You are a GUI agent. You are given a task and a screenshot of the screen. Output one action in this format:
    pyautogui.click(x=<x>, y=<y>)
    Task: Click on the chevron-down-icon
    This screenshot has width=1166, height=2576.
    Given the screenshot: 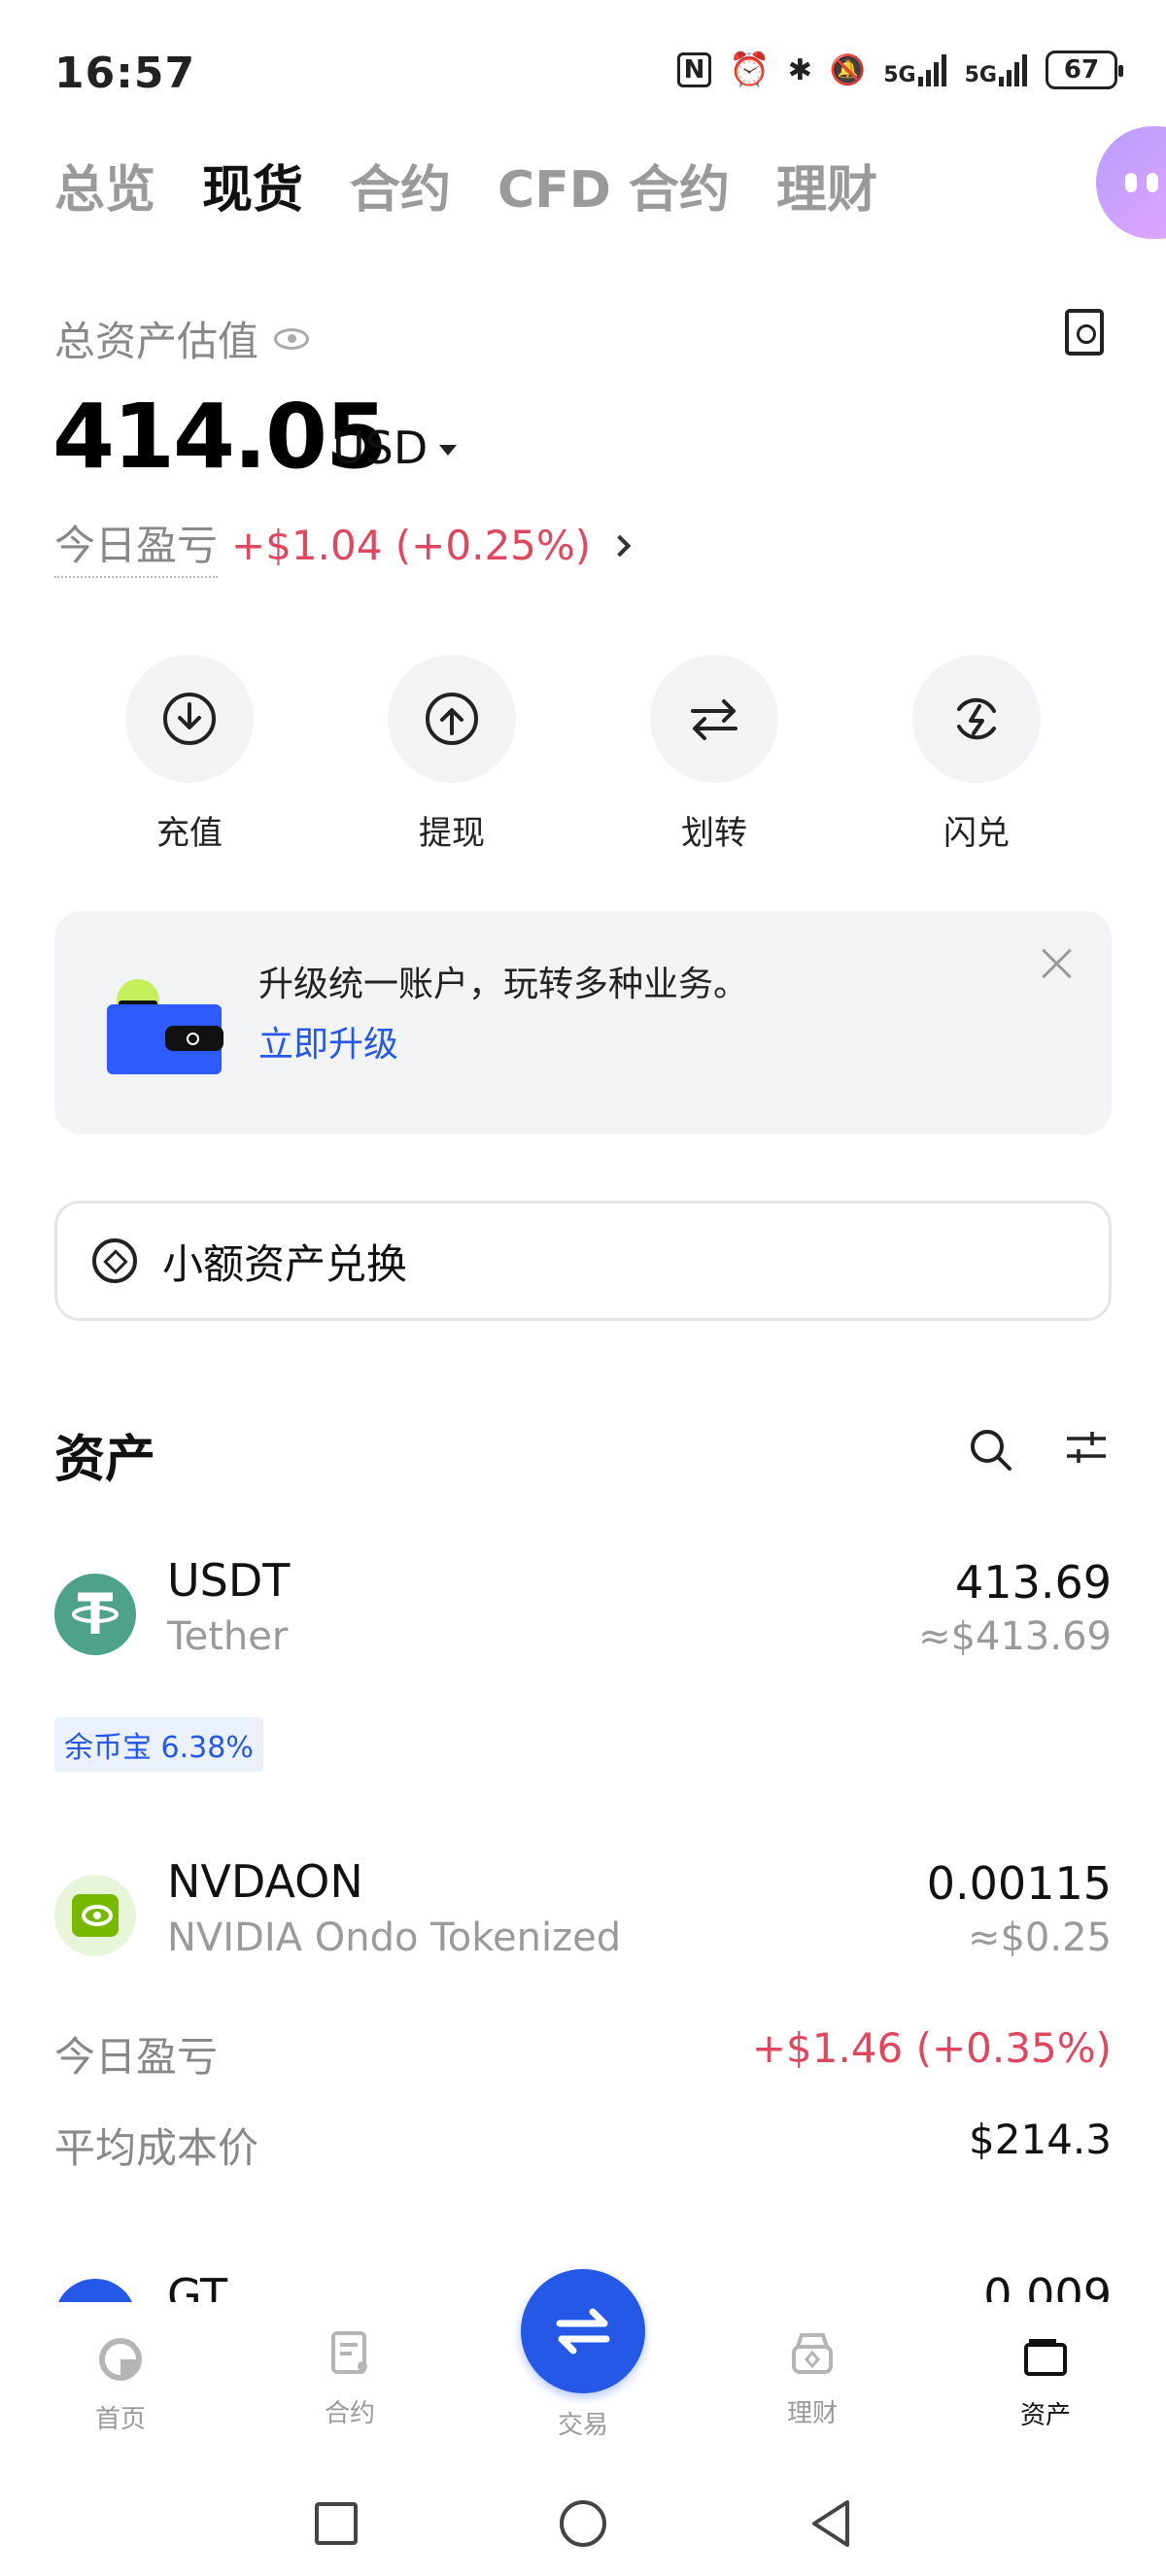 What is the action you would take?
    pyautogui.click(x=448, y=450)
    